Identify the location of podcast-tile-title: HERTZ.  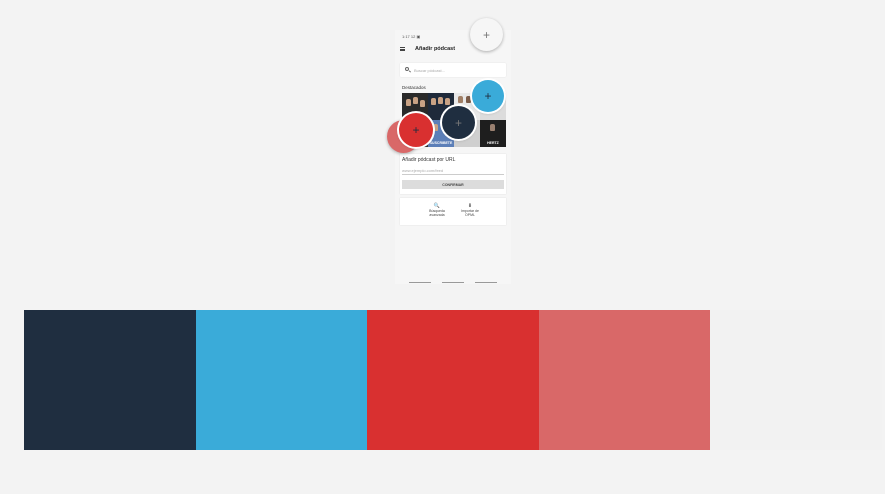
(493, 143).